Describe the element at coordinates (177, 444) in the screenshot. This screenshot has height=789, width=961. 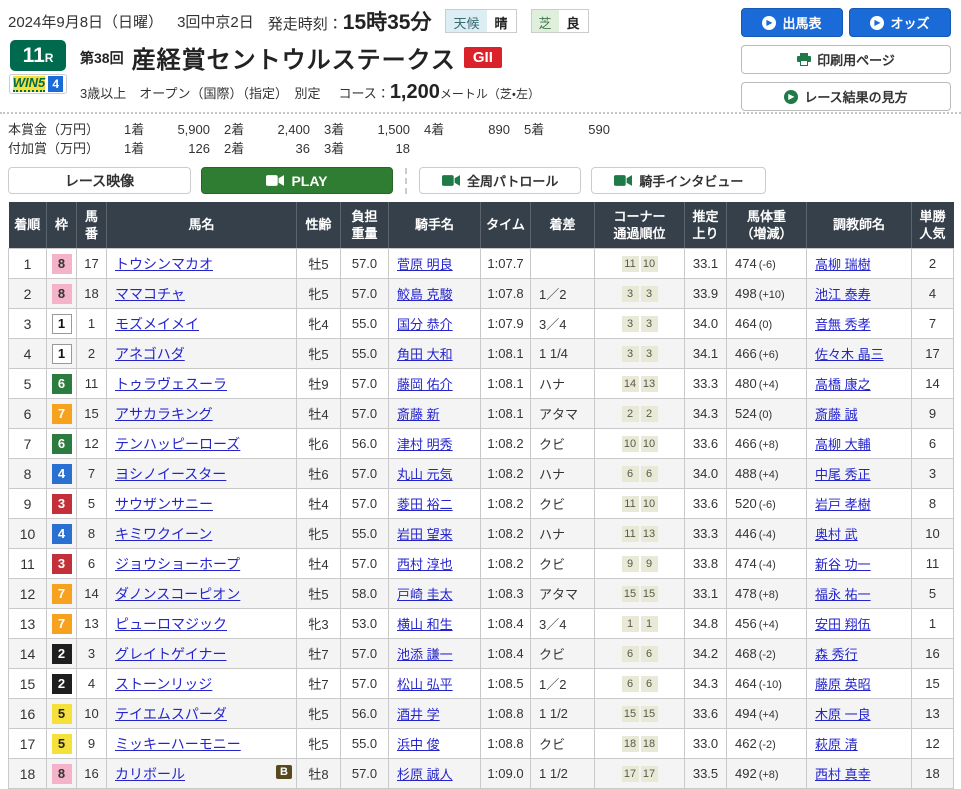
I see `horse-link: テンハッピーローズ` at that location.